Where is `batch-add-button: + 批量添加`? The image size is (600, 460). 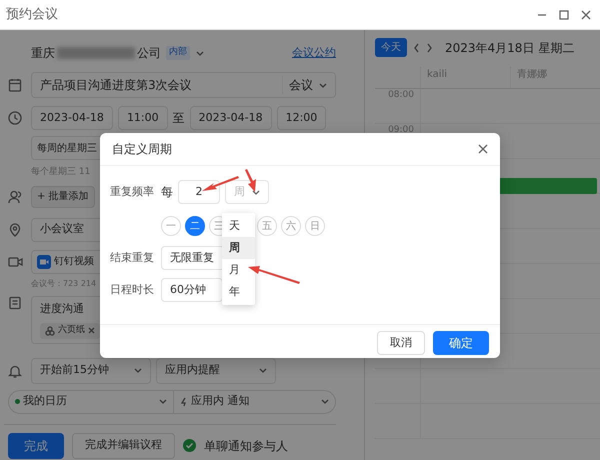
batch-add-button: + 批量添加 is located at coordinates (63, 197).